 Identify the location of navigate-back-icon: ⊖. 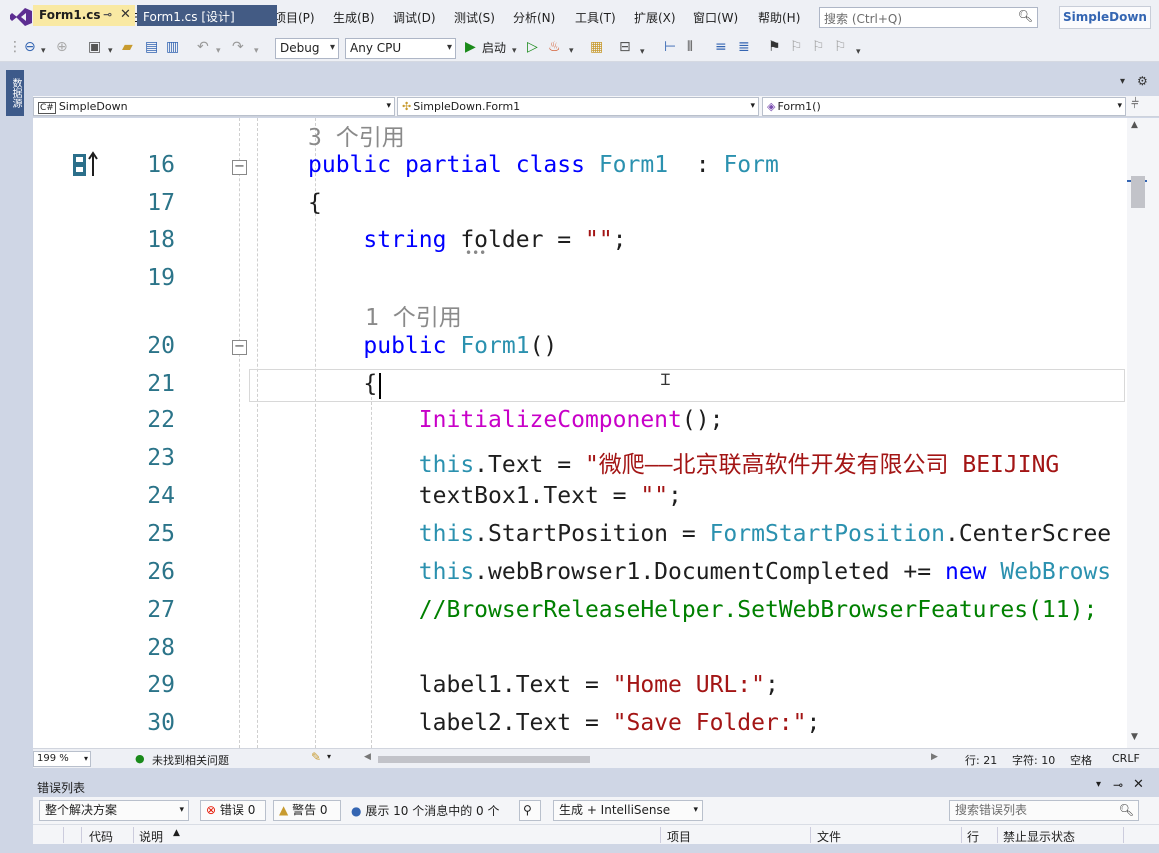
(30, 47).